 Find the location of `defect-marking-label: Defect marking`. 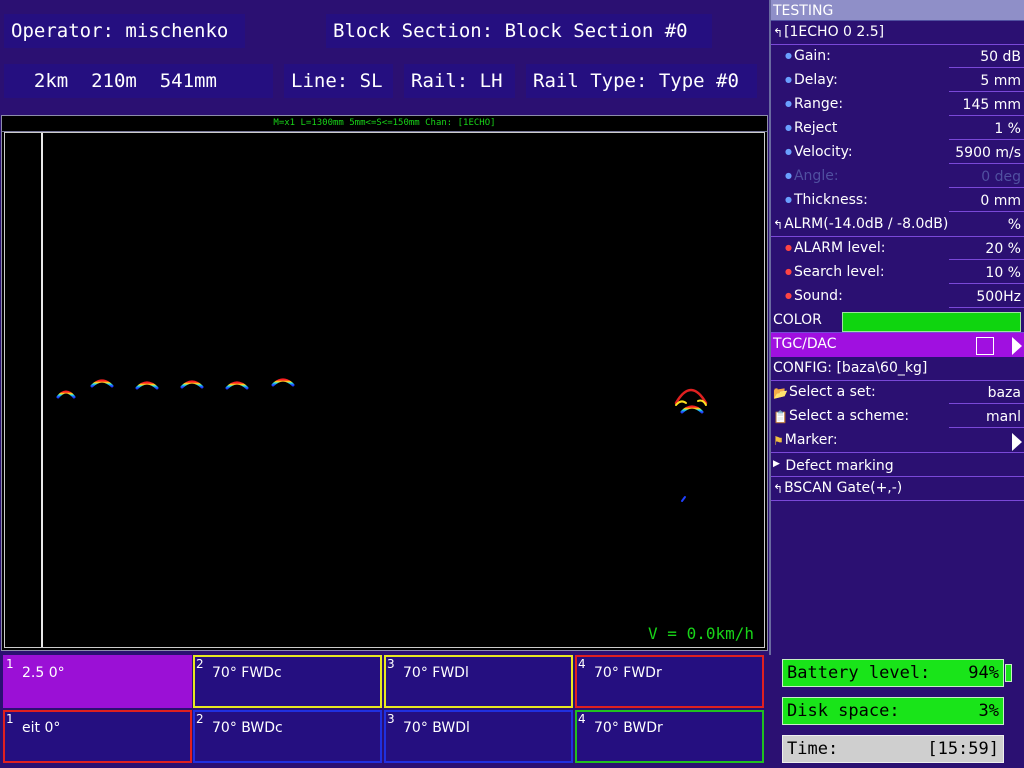

defect-marking-label: Defect marking is located at coordinates (839, 466).